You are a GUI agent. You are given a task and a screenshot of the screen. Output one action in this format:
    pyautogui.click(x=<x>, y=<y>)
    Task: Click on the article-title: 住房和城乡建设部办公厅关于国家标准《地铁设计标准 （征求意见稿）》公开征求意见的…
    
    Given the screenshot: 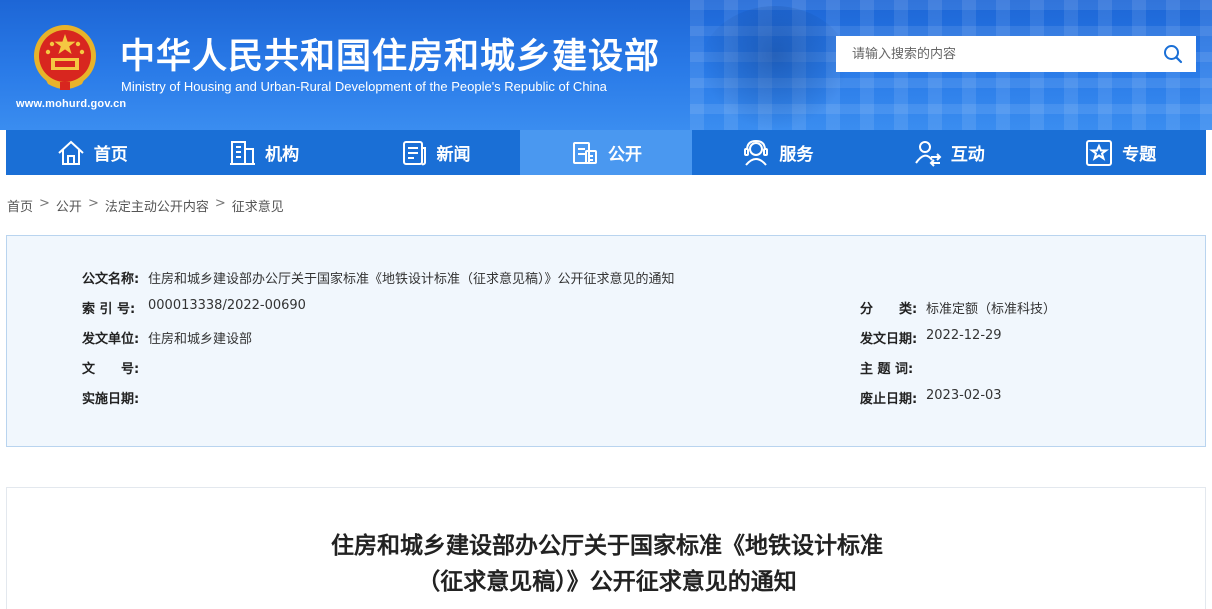 What is the action you would take?
    pyautogui.click(x=607, y=564)
    